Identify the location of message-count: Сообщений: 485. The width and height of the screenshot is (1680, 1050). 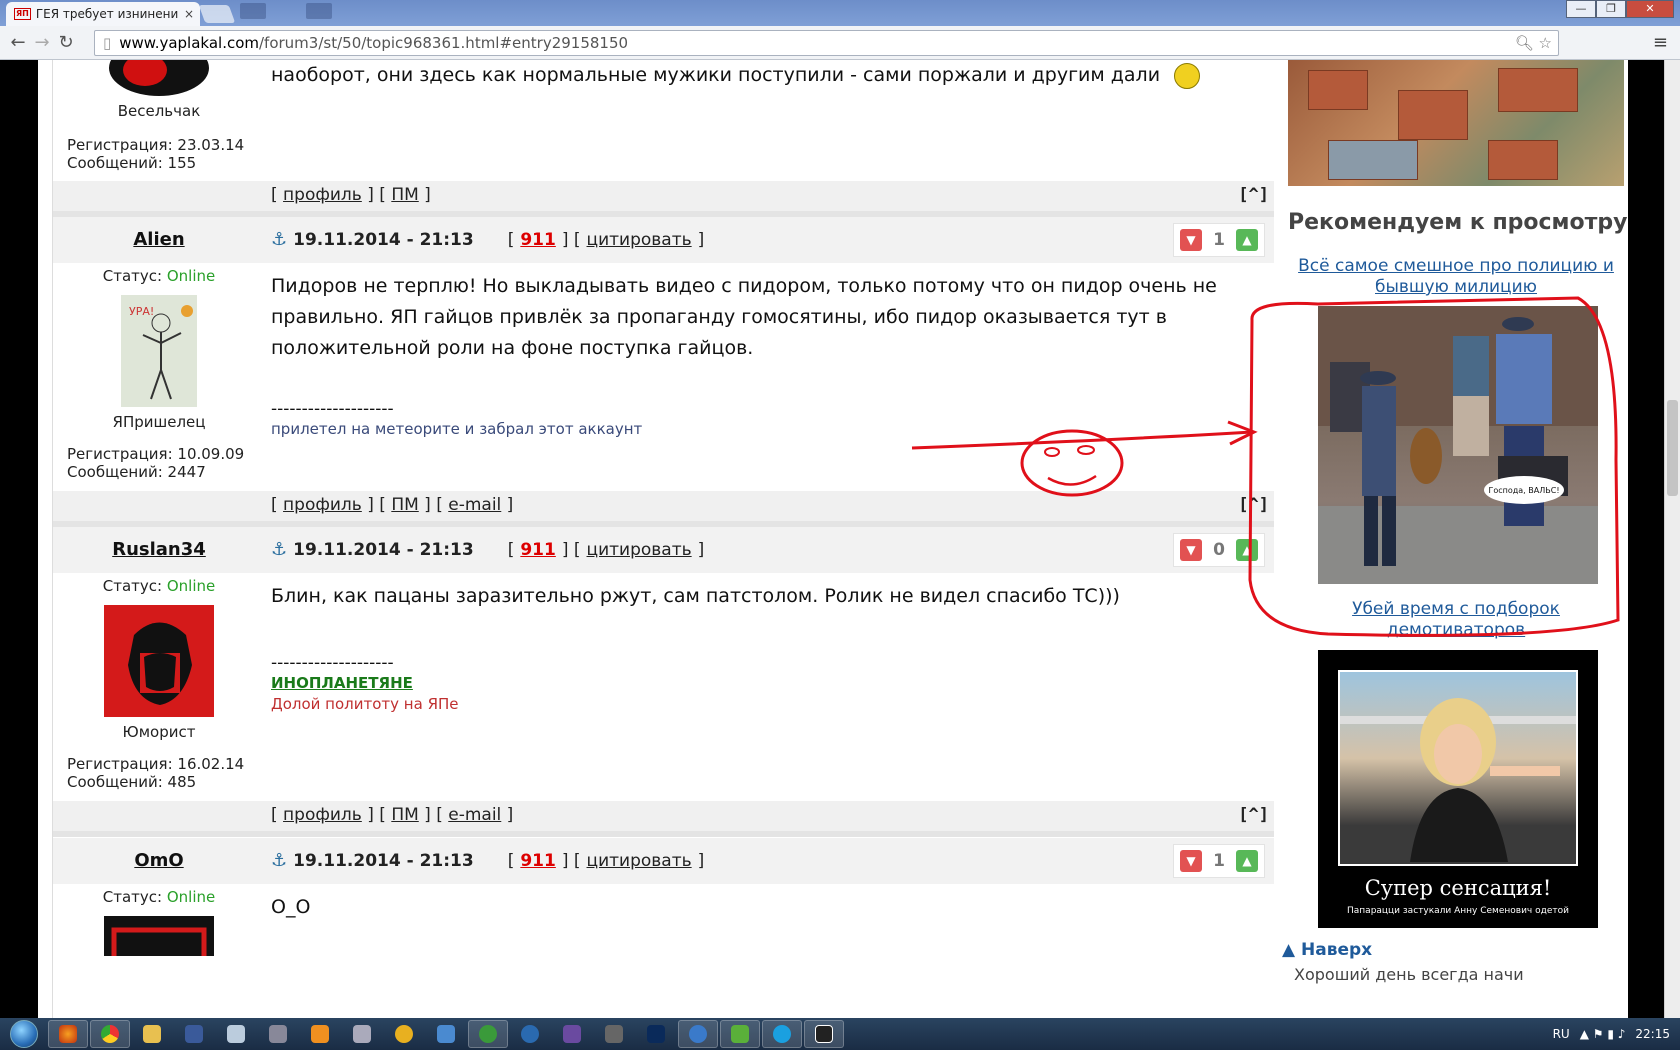
(132, 782).